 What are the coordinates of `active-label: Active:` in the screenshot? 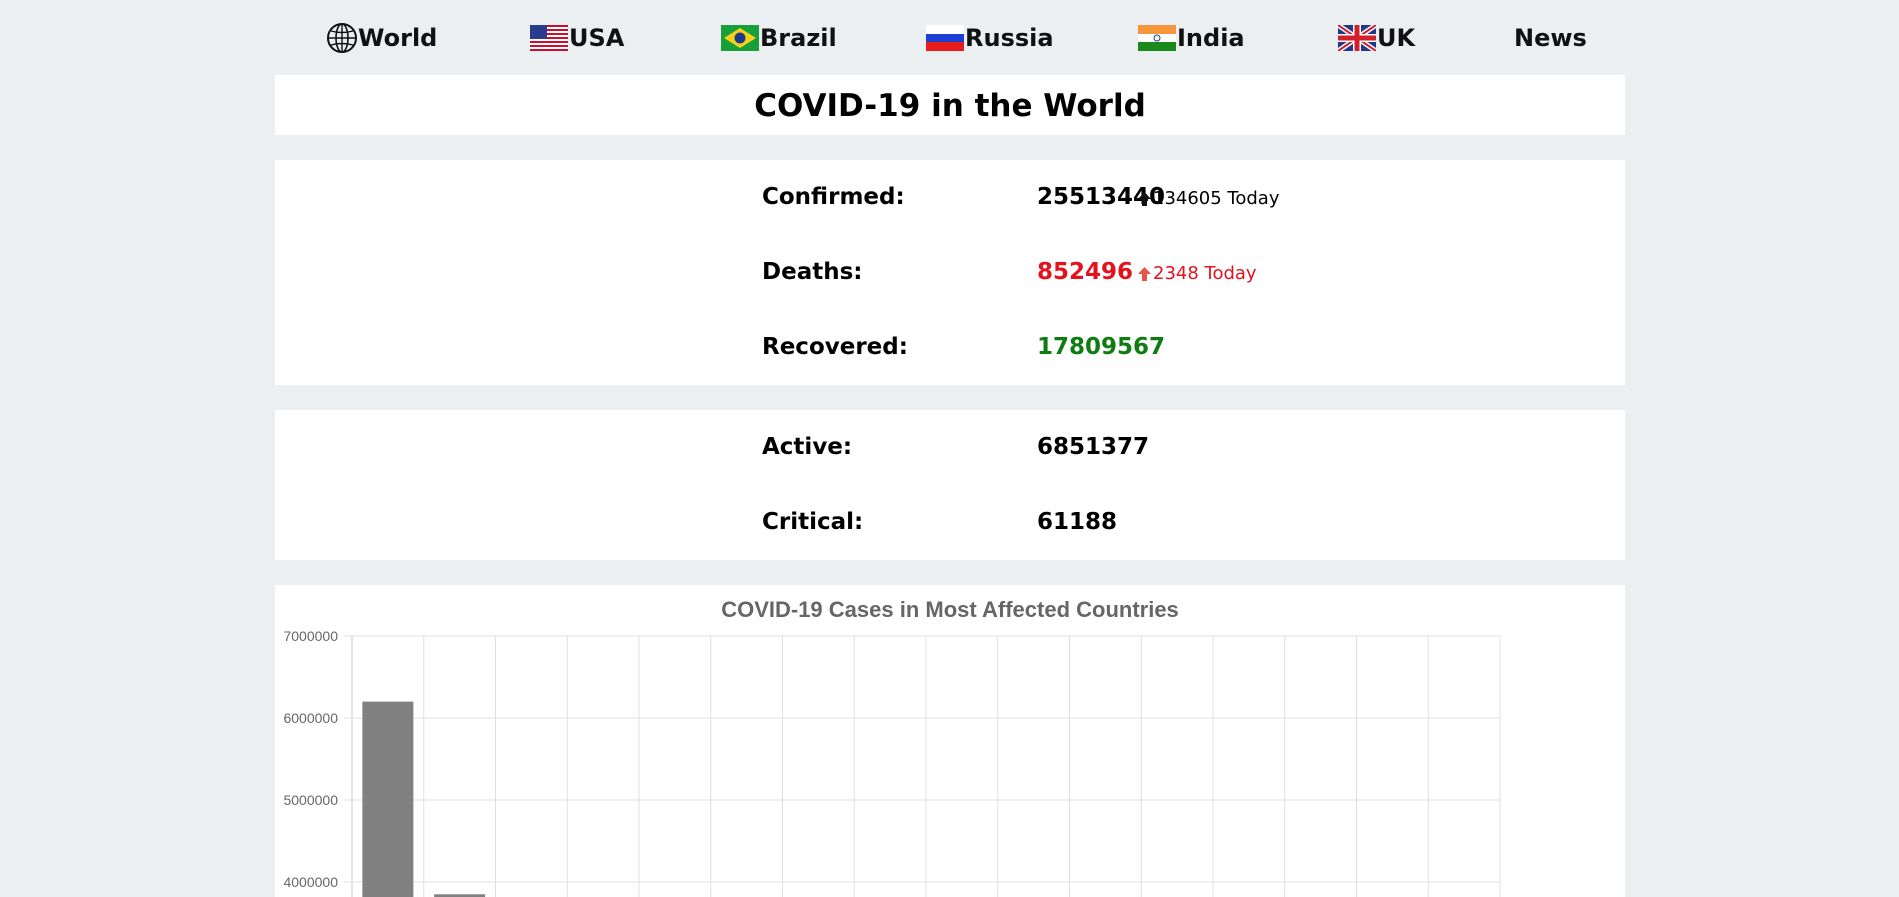 It's located at (807, 447).